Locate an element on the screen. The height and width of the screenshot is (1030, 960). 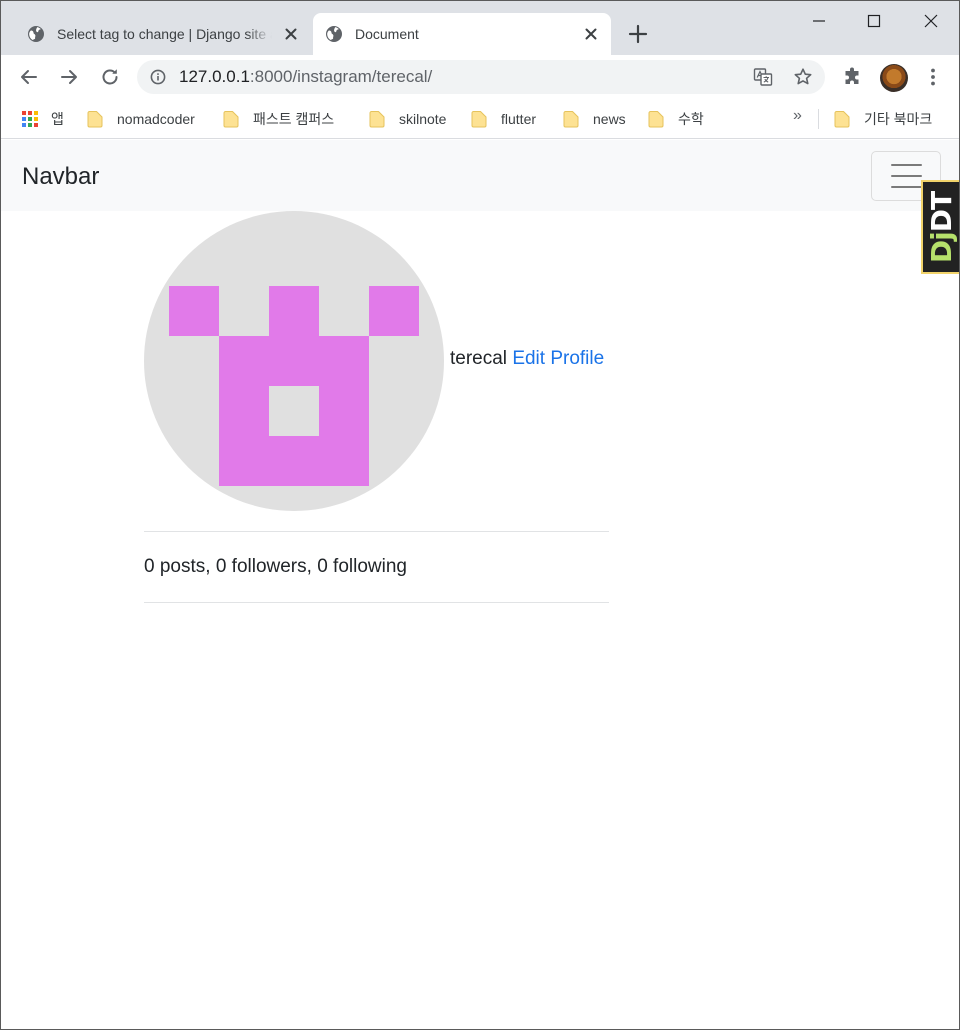
bookmark-label: 수학 is located at coordinates (691, 119).